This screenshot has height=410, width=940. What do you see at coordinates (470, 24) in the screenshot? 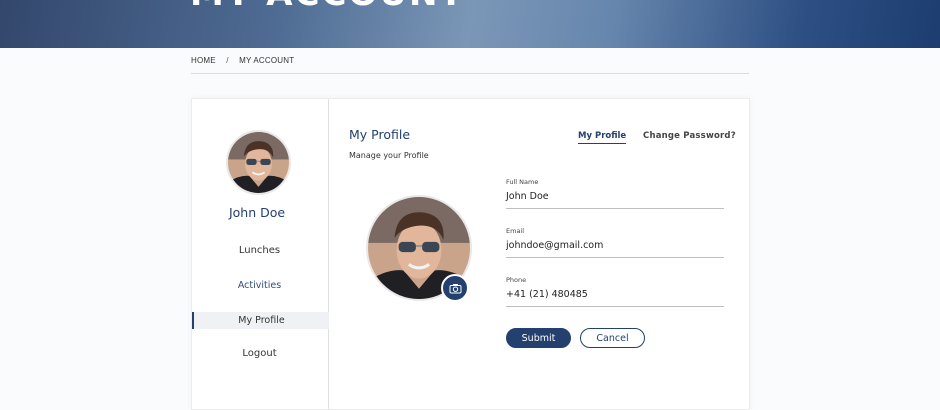
I see `hero-banner: MY ACCOUNT` at bounding box center [470, 24].